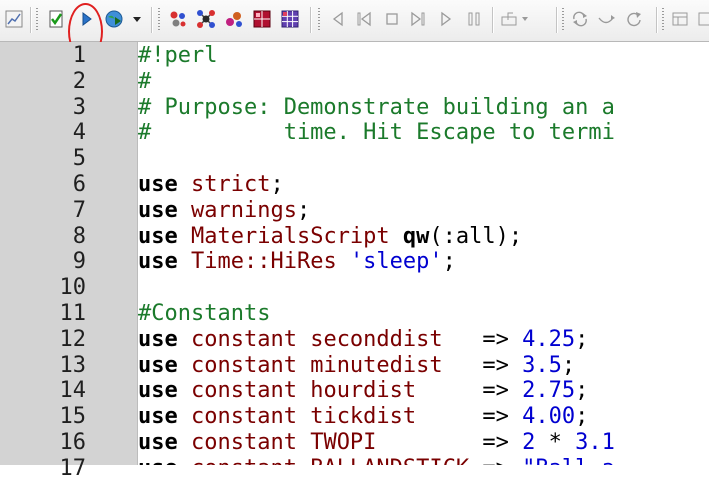 The height and width of the screenshot is (482, 709). I want to click on code-line: use warnings;, so click(224, 211).